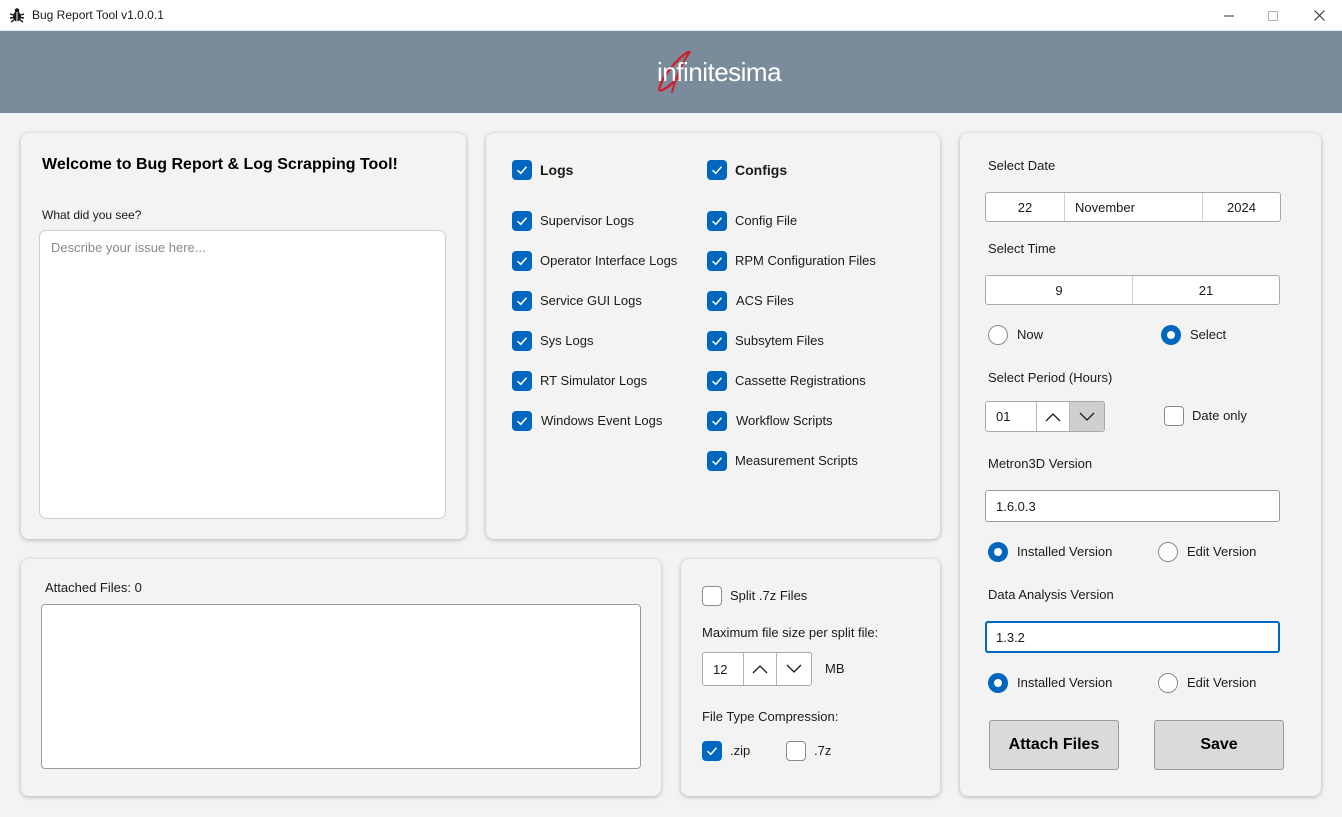  What do you see at coordinates (1054, 416) in the screenshot?
I see `period-up-button` at bounding box center [1054, 416].